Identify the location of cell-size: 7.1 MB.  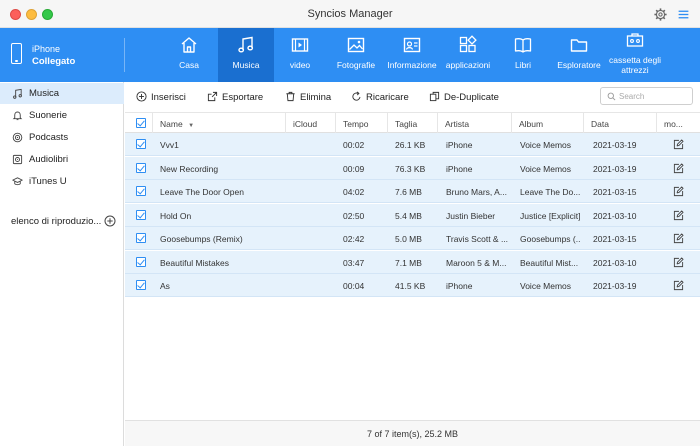
(408, 262).